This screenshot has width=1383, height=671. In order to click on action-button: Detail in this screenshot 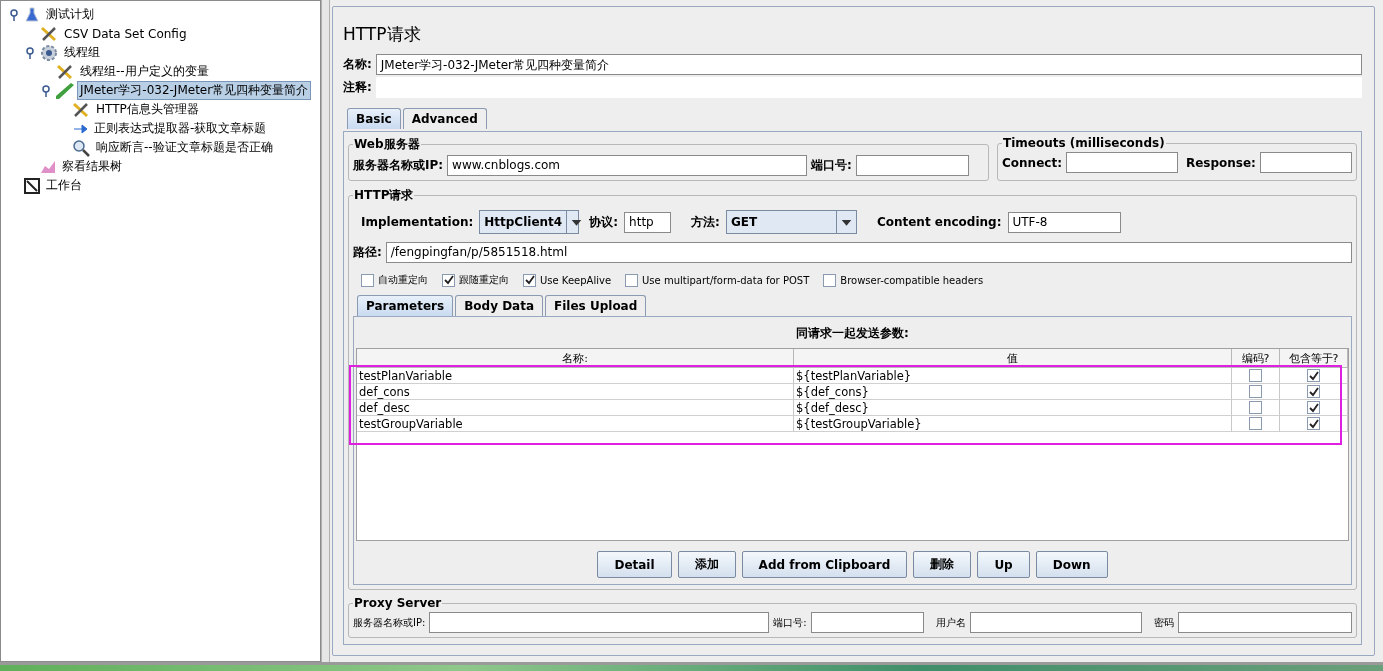, I will do `click(634, 564)`.